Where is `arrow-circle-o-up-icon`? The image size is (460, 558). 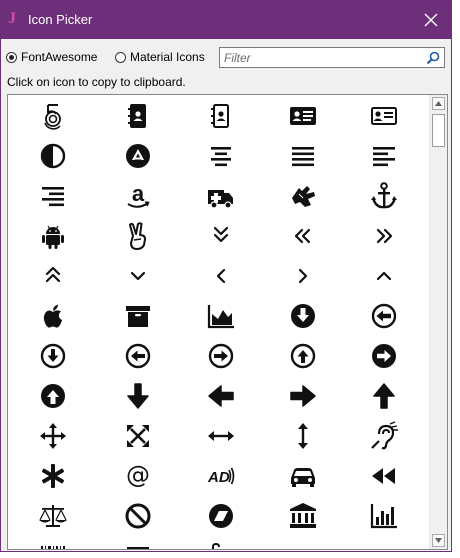
arrow-circle-o-up-icon is located at coordinates (303, 356).